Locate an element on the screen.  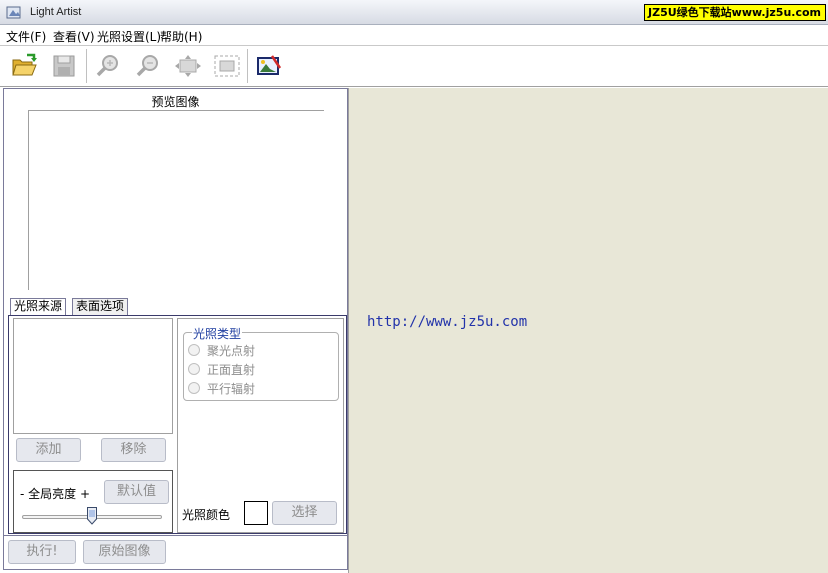
menu-light-settings: 光照设置(L) is located at coordinates (129, 36).